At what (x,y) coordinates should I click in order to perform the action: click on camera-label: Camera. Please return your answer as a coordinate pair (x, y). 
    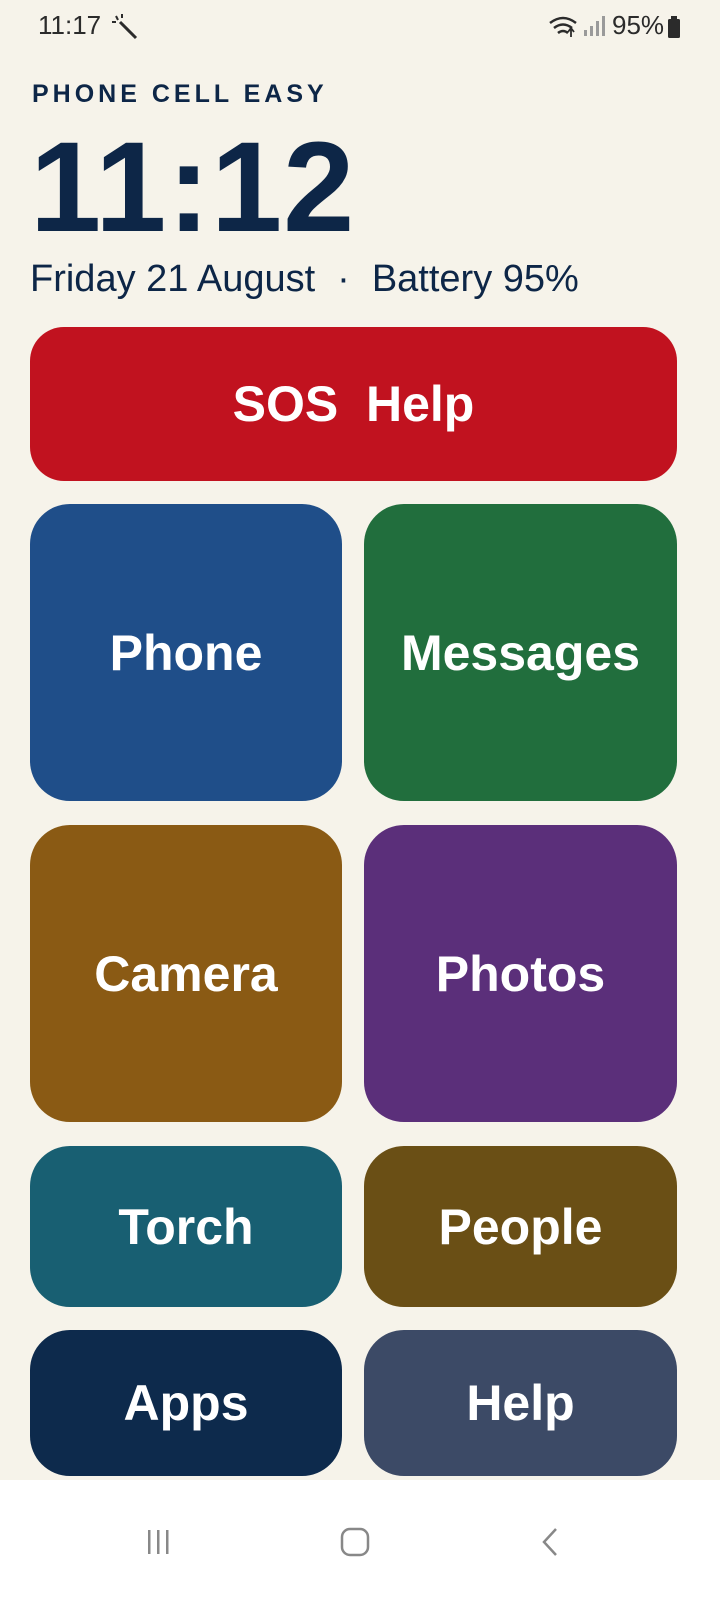
    Looking at the image, I should click on (186, 973).